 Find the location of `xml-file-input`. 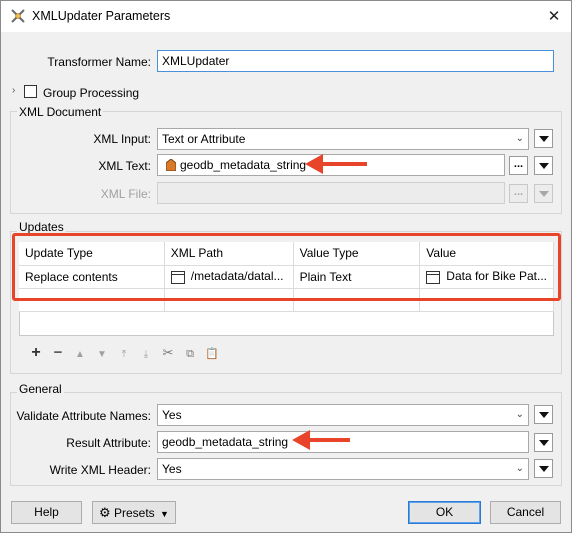

xml-file-input is located at coordinates (331, 193).